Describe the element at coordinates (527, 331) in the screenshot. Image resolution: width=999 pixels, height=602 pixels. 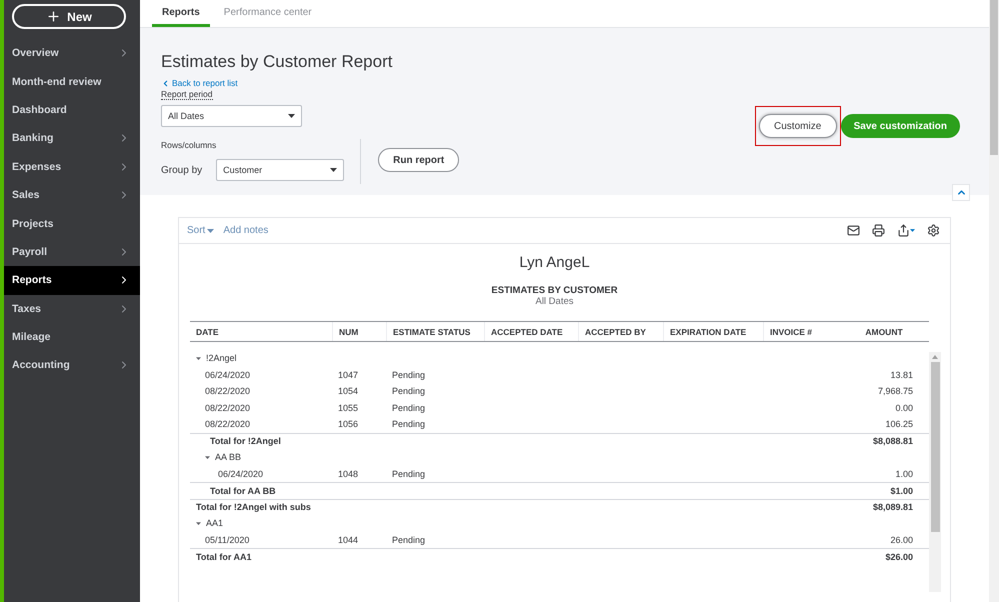
I see `column-header: ACCEPTED DATE` at that location.